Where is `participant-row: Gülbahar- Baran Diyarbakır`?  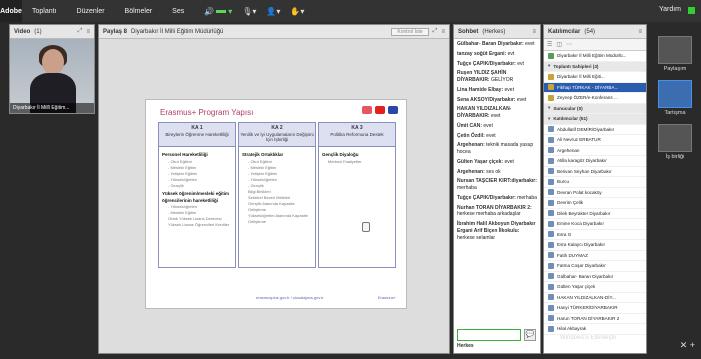
participant-row: Gülbahar- Baran Diyarbakır is located at coordinates (595, 277).